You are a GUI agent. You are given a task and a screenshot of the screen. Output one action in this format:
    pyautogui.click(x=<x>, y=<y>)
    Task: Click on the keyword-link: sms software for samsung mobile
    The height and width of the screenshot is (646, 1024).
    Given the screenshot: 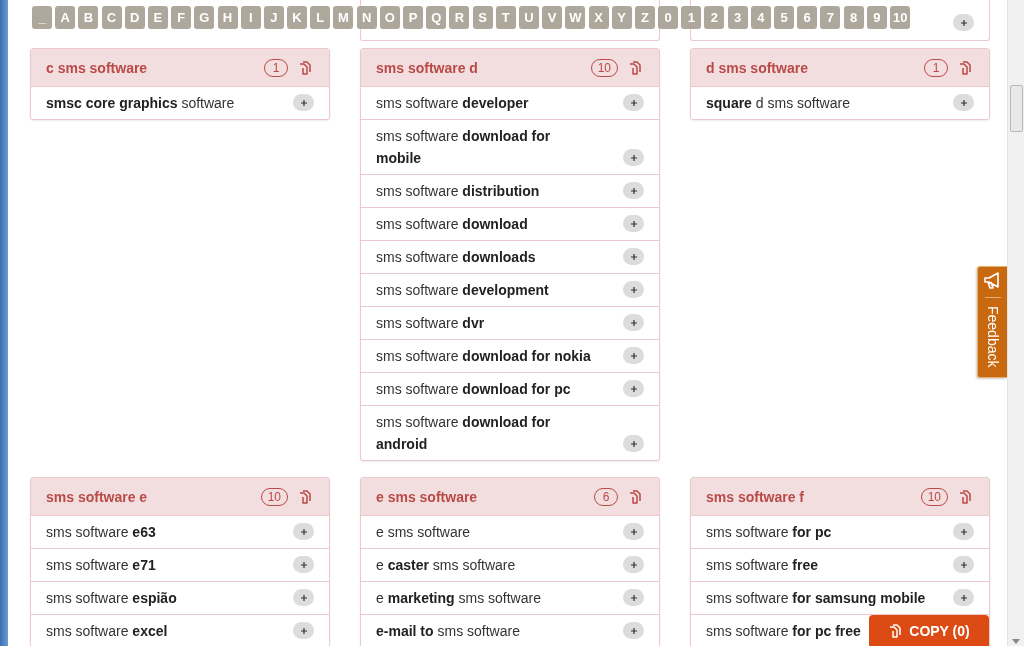 What is the action you would take?
    pyautogui.click(x=816, y=598)
    